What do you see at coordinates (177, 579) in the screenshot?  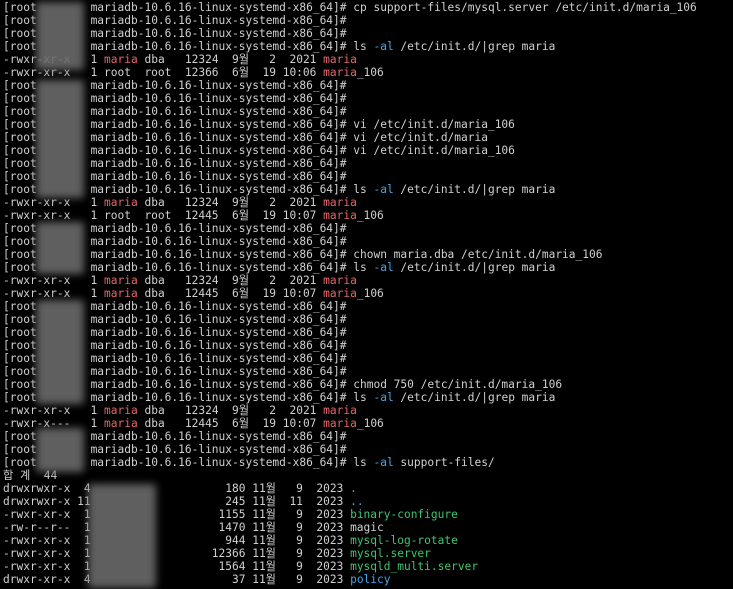 I see `terminal-text-segment: drwxr-xr-x 4 37 11월 9 2023` at bounding box center [177, 579].